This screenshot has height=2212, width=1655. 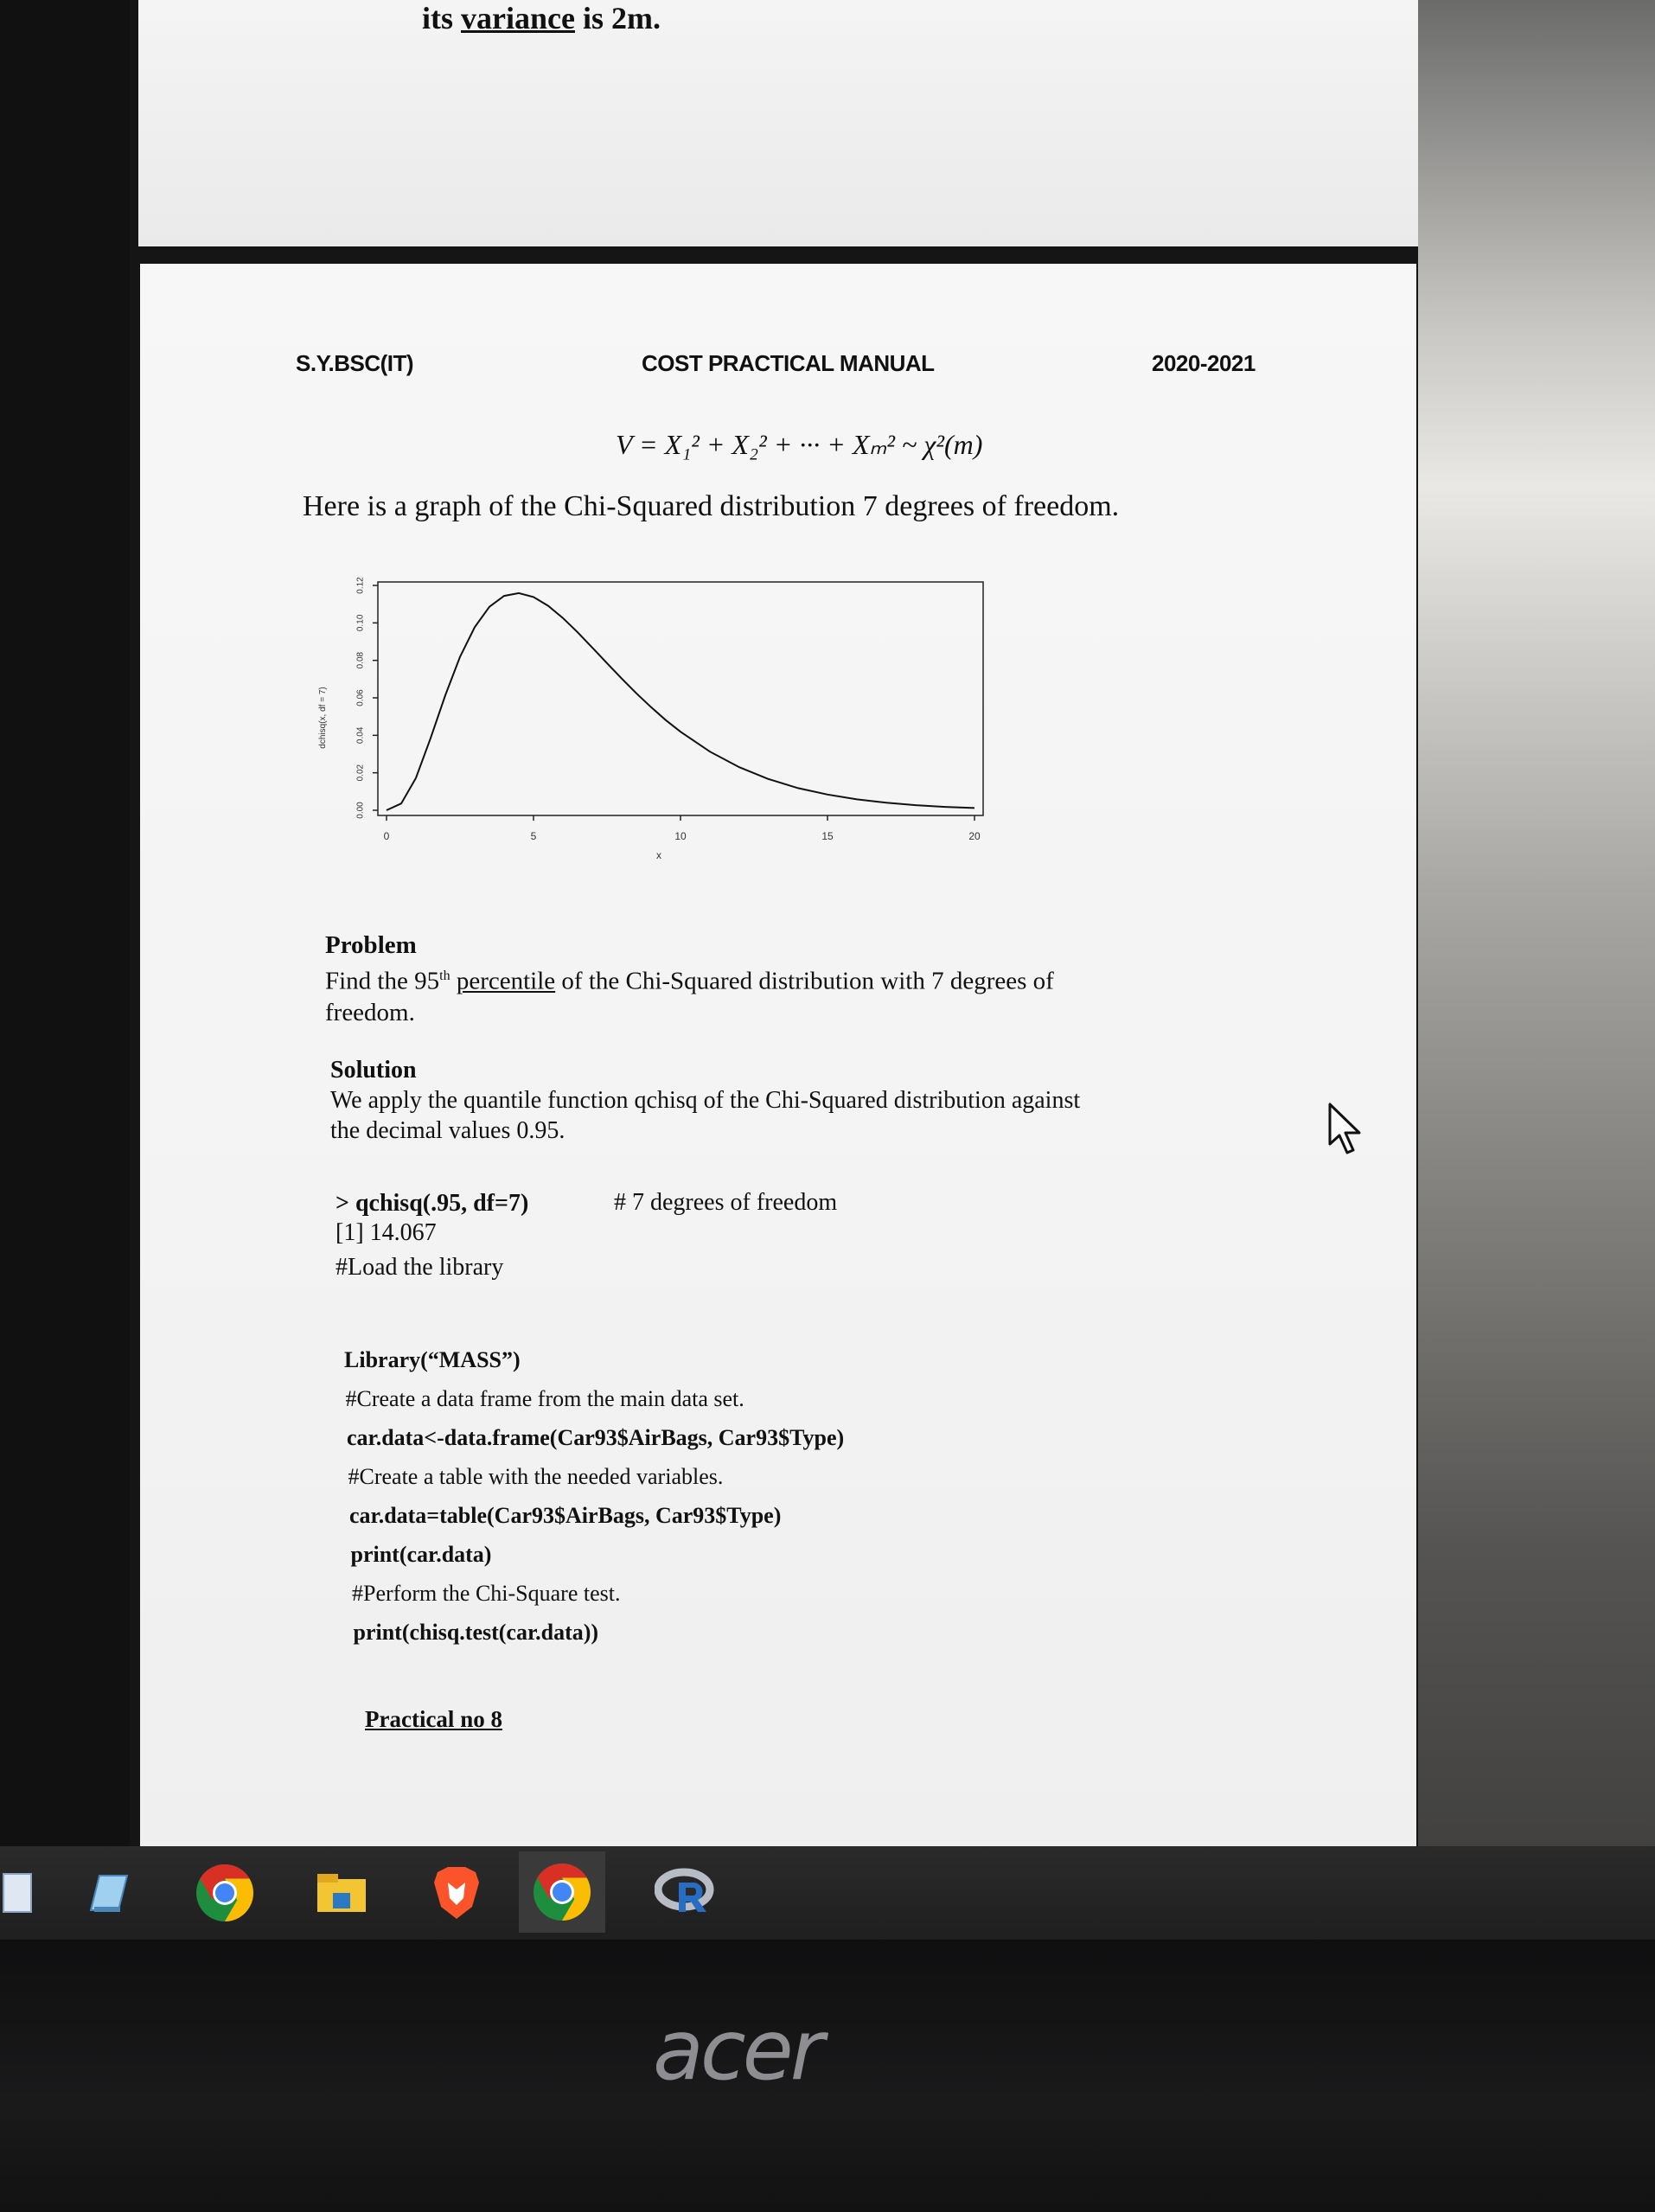 What do you see at coordinates (444, 976) in the screenshot?
I see `problem-superscript: th` at bounding box center [444, 976].